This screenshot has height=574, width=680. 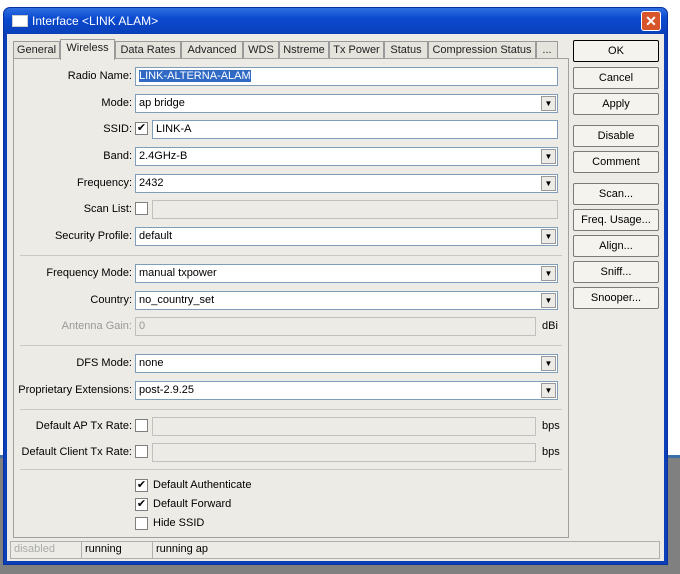 What do you see at coordinates (96, 326) in the screenshot?
I see `antenna-gain-label: Antenna Gain:` at bounding box center [96, 326].